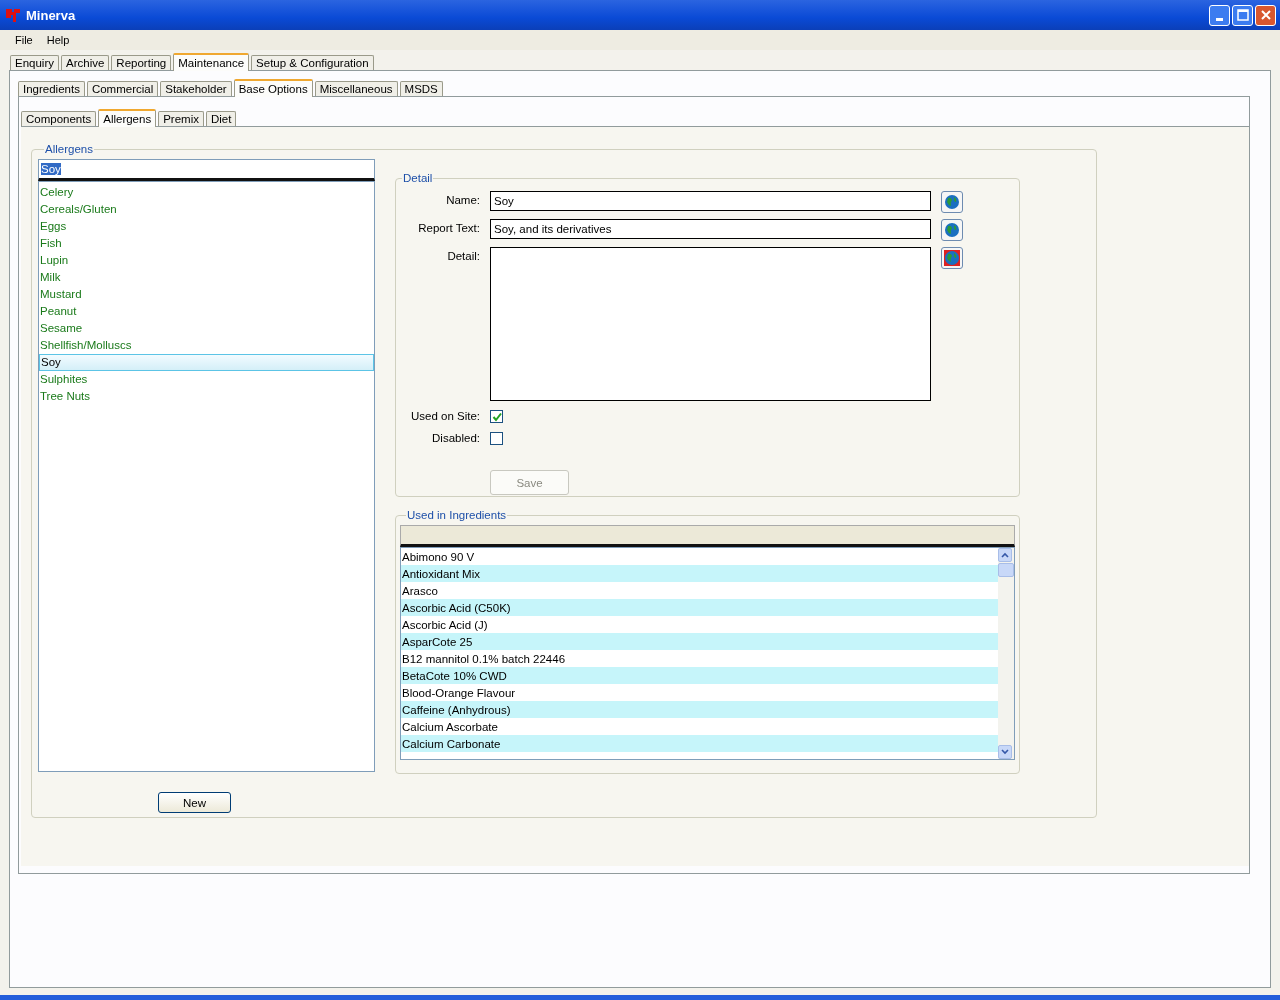 The width and height of the screenshot is (1280, 1000). I want to click on scrollbar-thumb, so click(1006, 570).